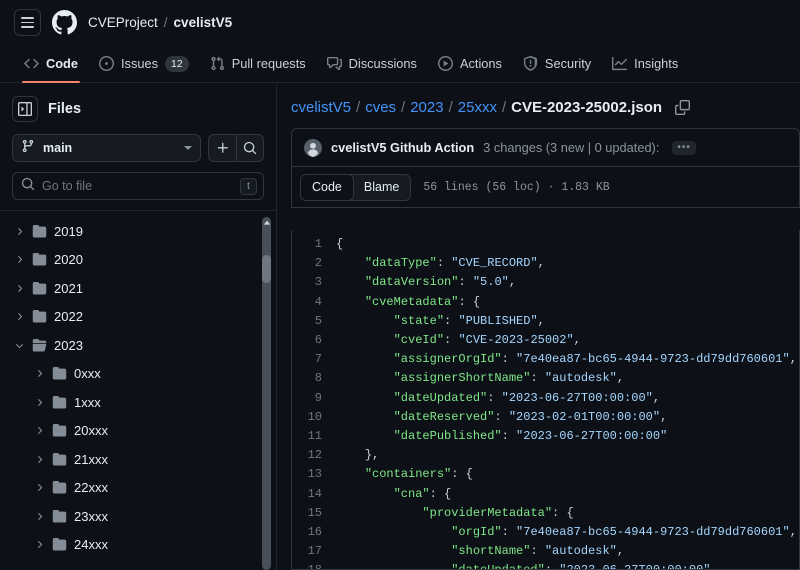 The width and height of the screenshot is (800, 570). I want to click on hamburger-icon, so click(27, 22).